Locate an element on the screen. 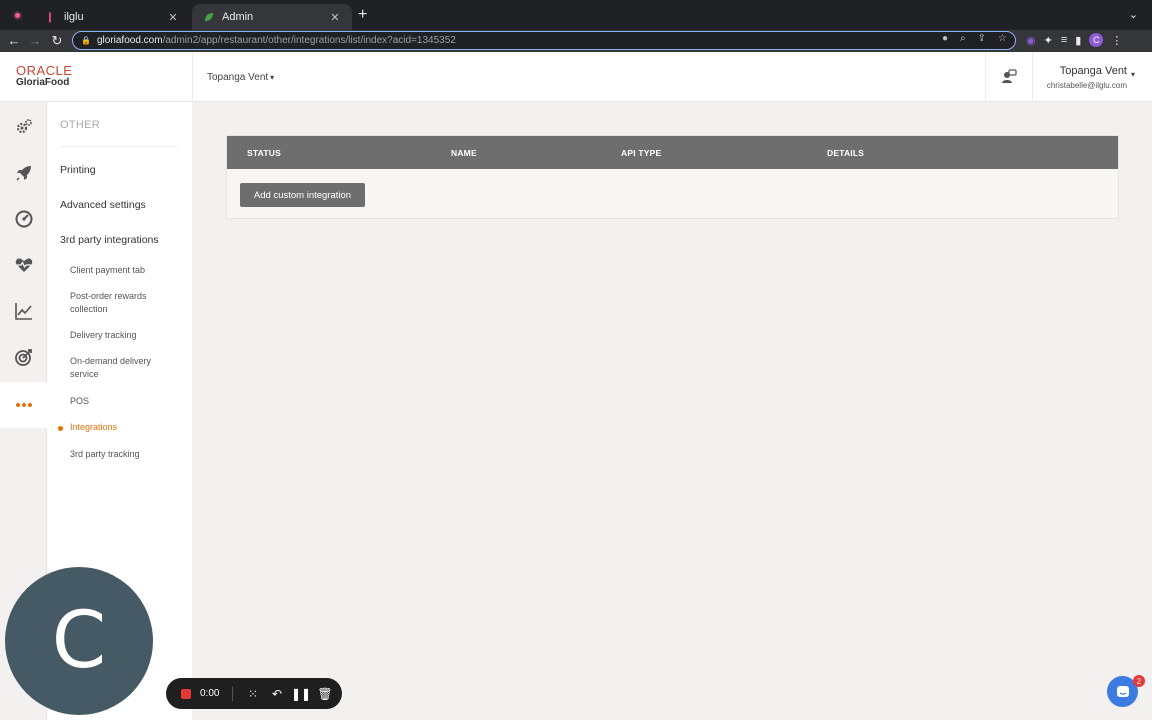  browser-tab-bar: ❙ ilglu ✕ Admin ✕ + ⌄ is located at coordinates (576, 15).